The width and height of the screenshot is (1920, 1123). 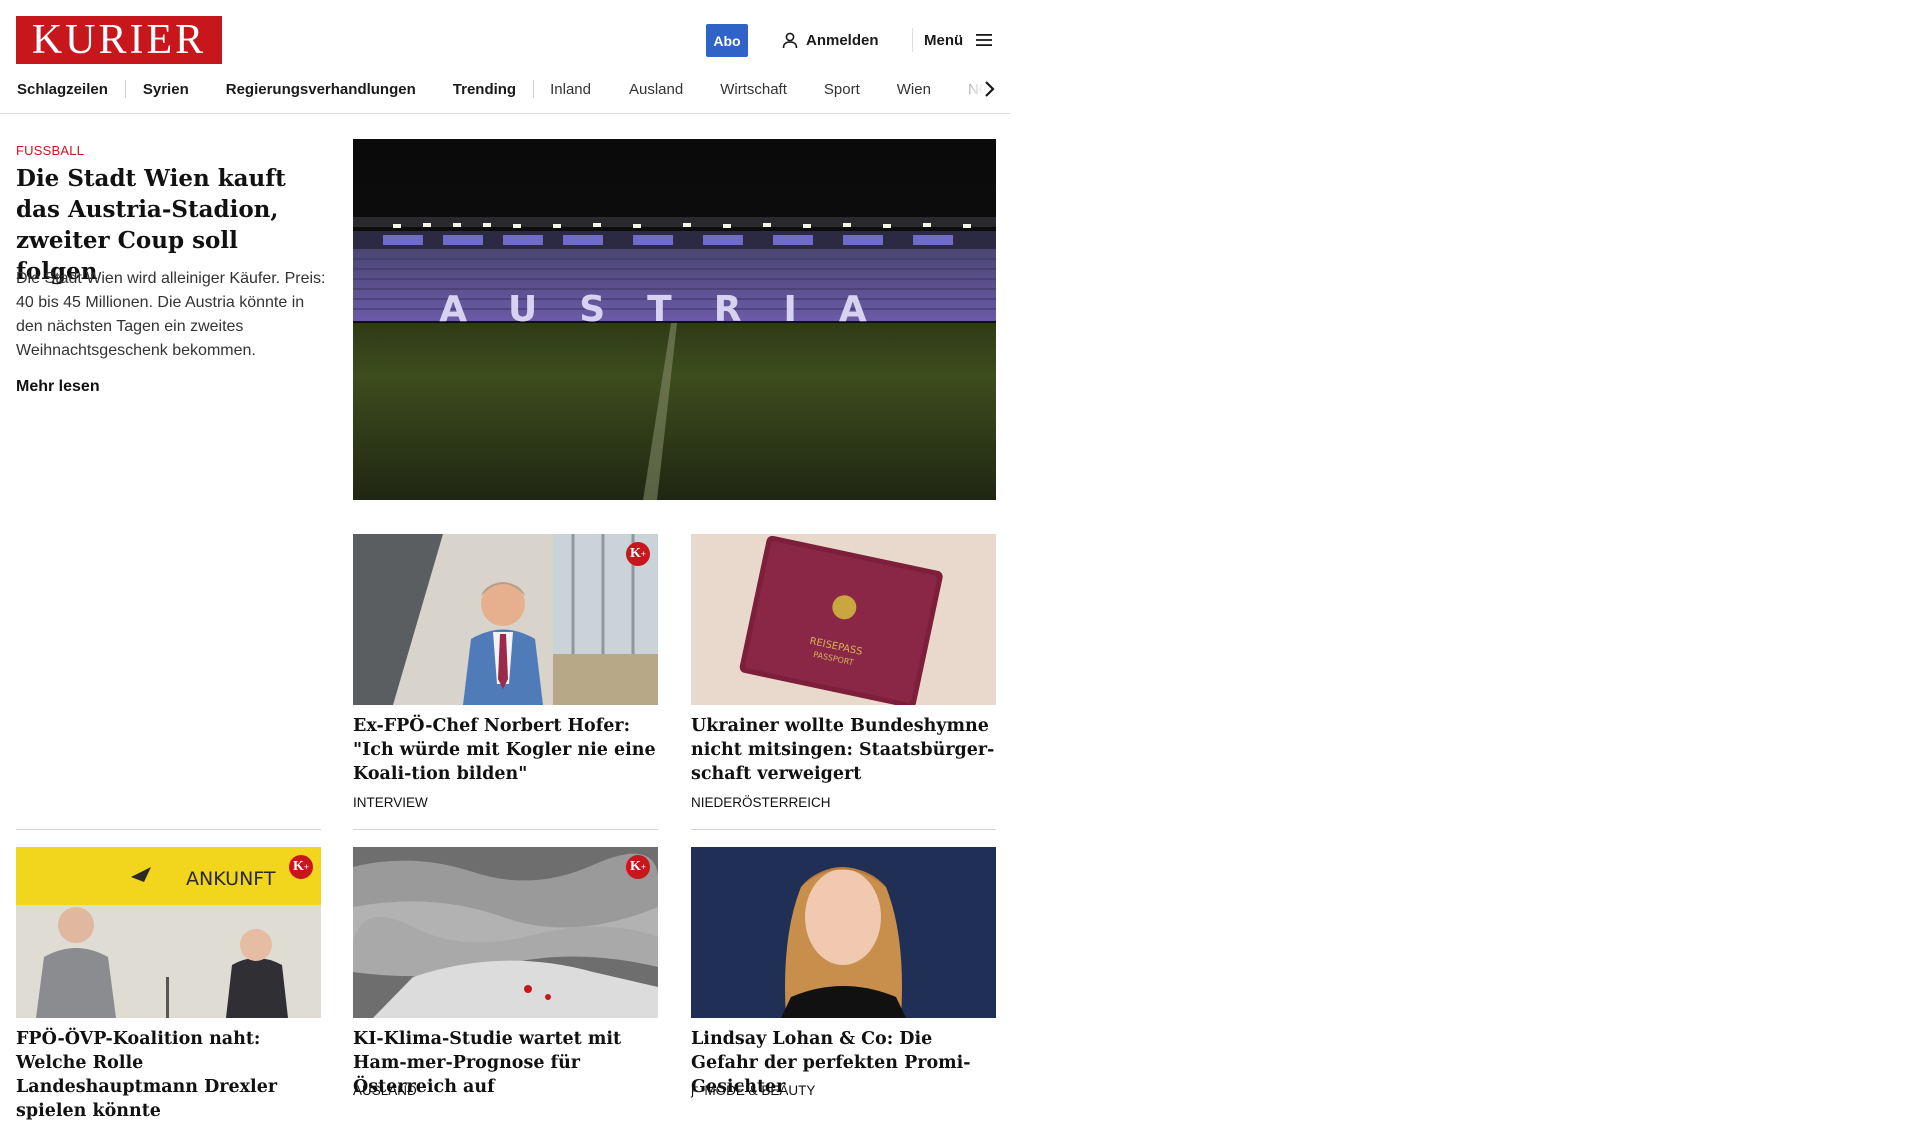 I want to click on nav-item-wirtschaft: Wirtschaft, so click(x=753, y=89).